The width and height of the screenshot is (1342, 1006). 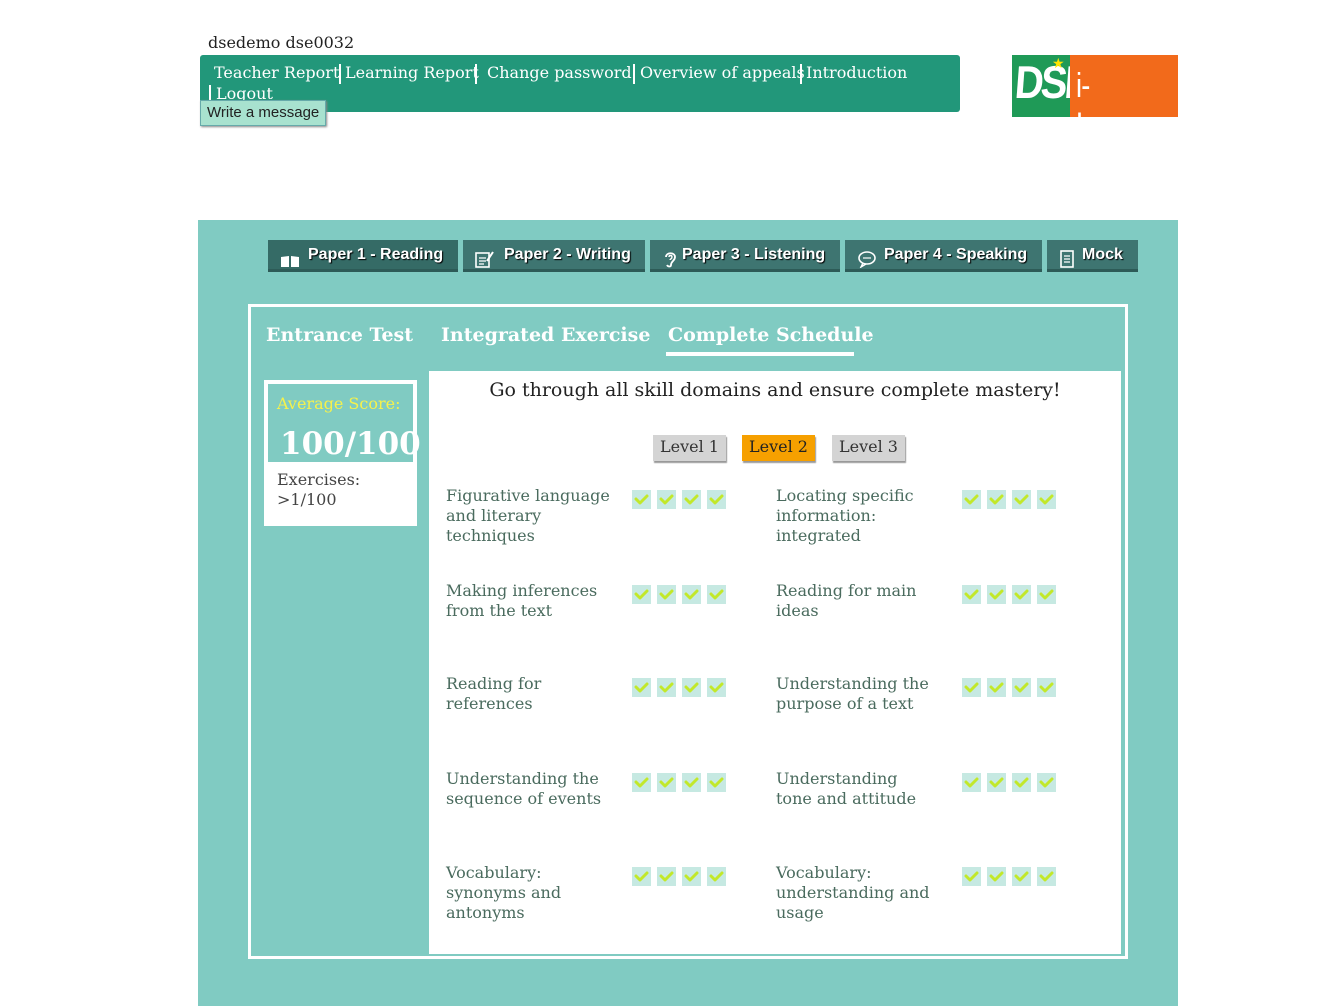 I want to click on logo-ilearner-text: i-Learner, so click(x=1120, y=105).